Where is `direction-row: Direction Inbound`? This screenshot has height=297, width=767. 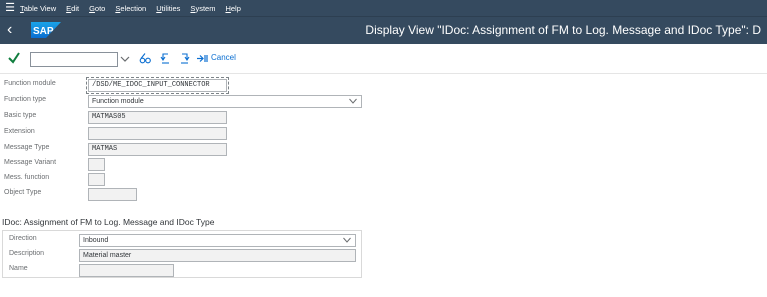
direction-row: Direction Inbound is located at coordinates (182, 240).